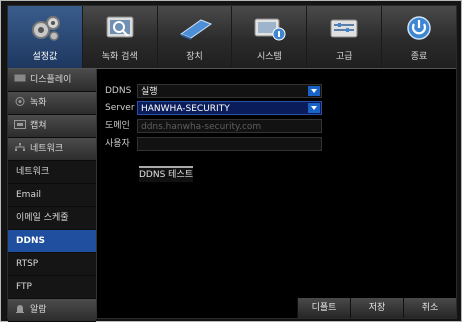 The width and height of the screenshot is (462, 322). I want to click on sidebar-item-display: 디스플레이, so click(52, 80).